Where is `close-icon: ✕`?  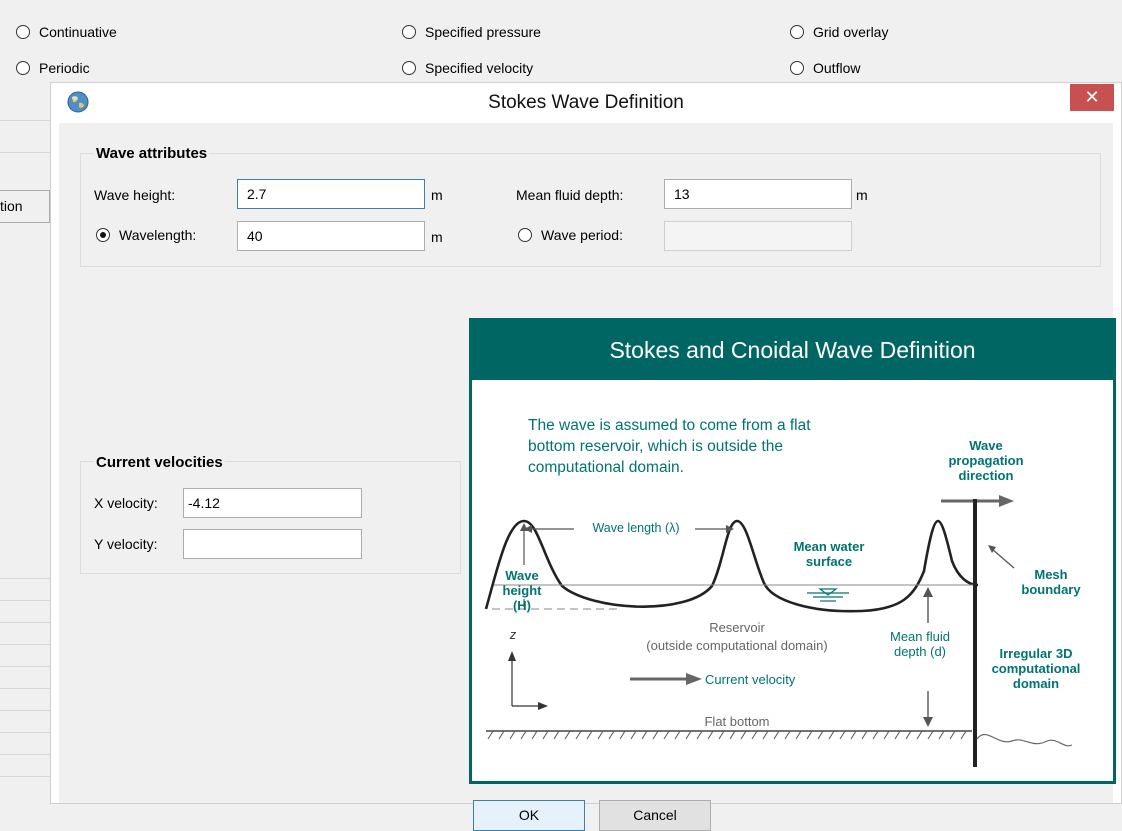 close-icon: ✕ is located at coordinates (1092, 97).